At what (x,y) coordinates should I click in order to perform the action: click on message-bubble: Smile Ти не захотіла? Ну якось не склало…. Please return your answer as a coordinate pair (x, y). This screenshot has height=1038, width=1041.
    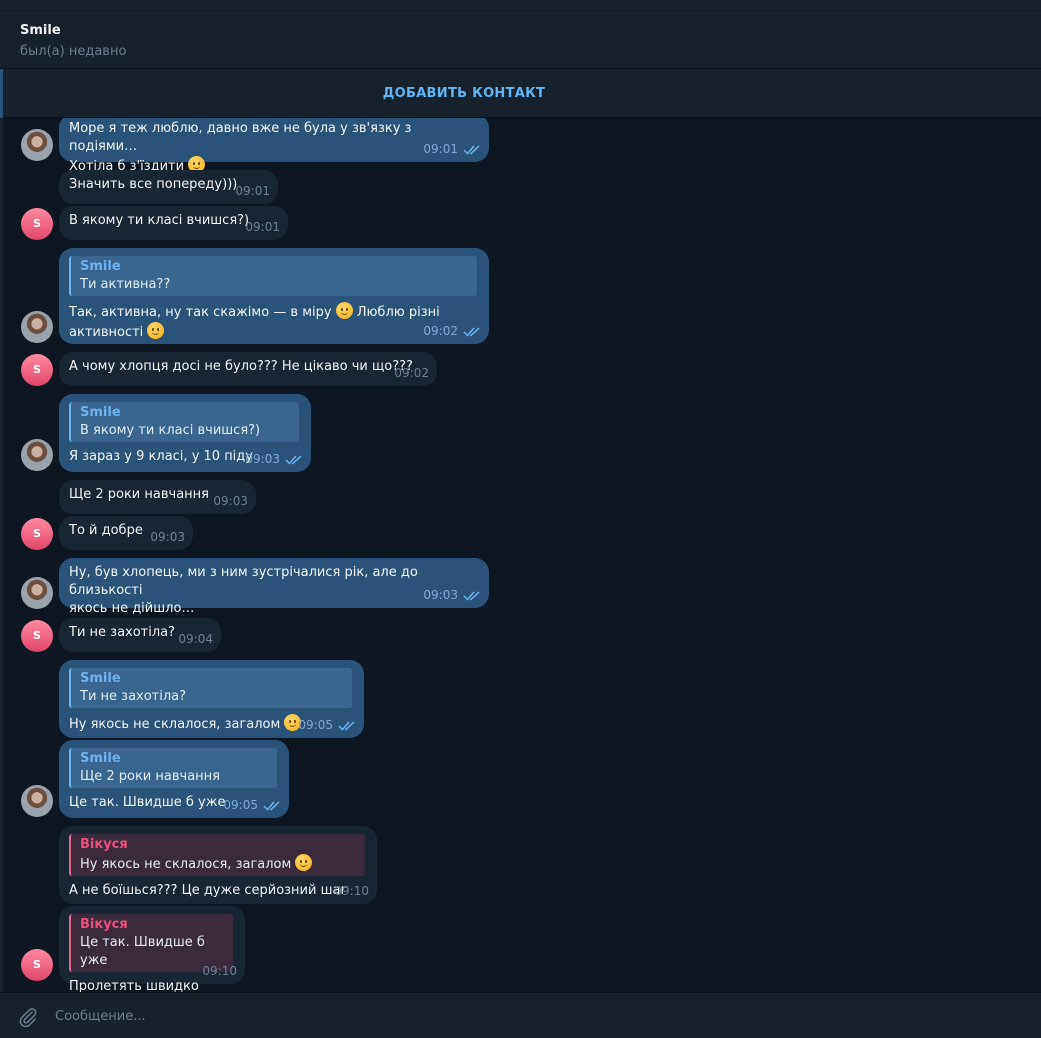
    Looking at the image, I should click on (211, 699).